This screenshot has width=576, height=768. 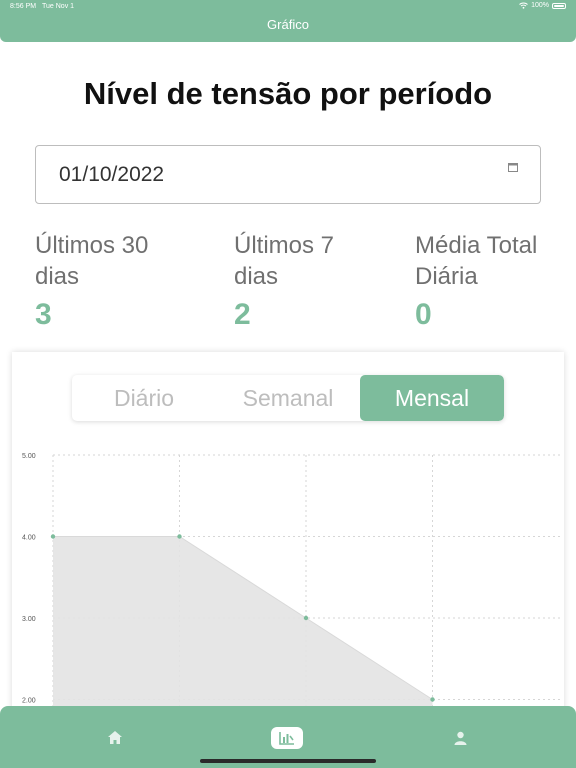 What do you see at coordinates (523, 5) in the screenshot?
I see `wifi-icon` at bounding box center [523, 5].